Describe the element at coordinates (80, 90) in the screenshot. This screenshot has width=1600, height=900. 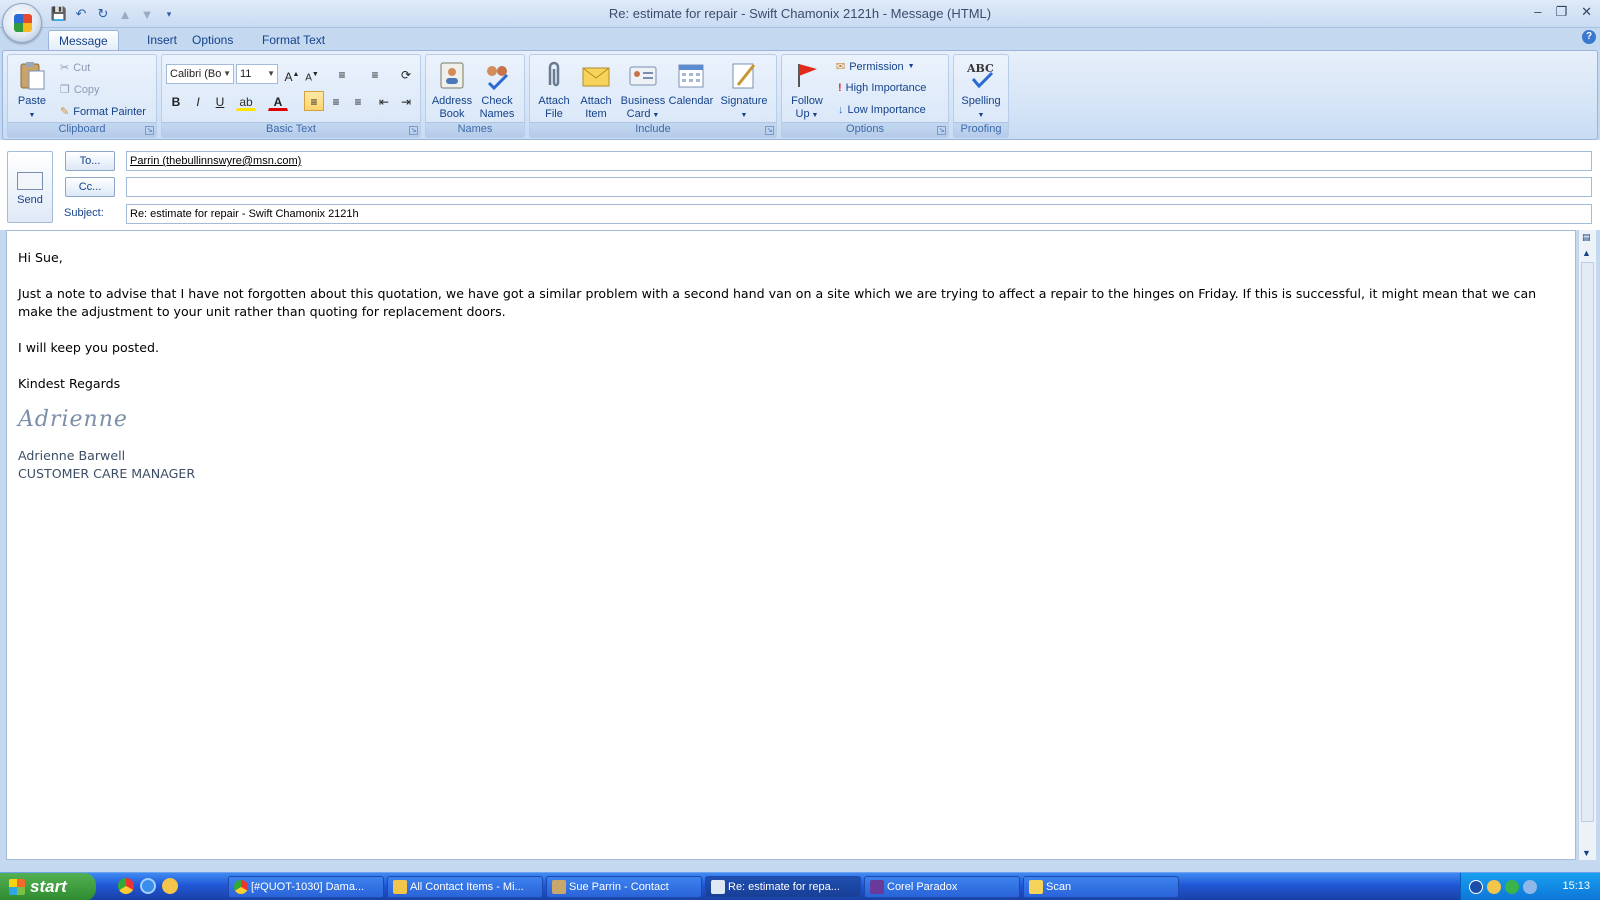
I see `copy-button: ❐ Copy` at that location.